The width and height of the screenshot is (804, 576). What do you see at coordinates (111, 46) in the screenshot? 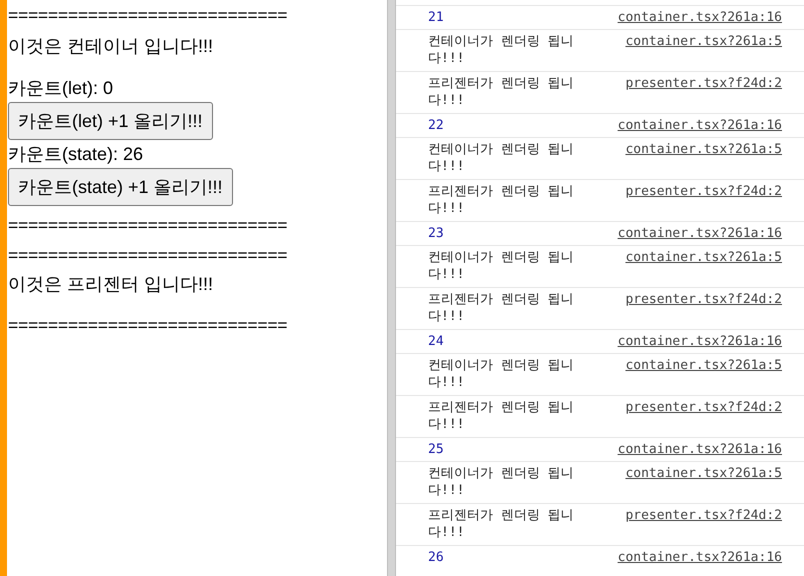
I see `heading-text: 이것은 컨테이너 입니다!!!` at bounding box center [111, 46].